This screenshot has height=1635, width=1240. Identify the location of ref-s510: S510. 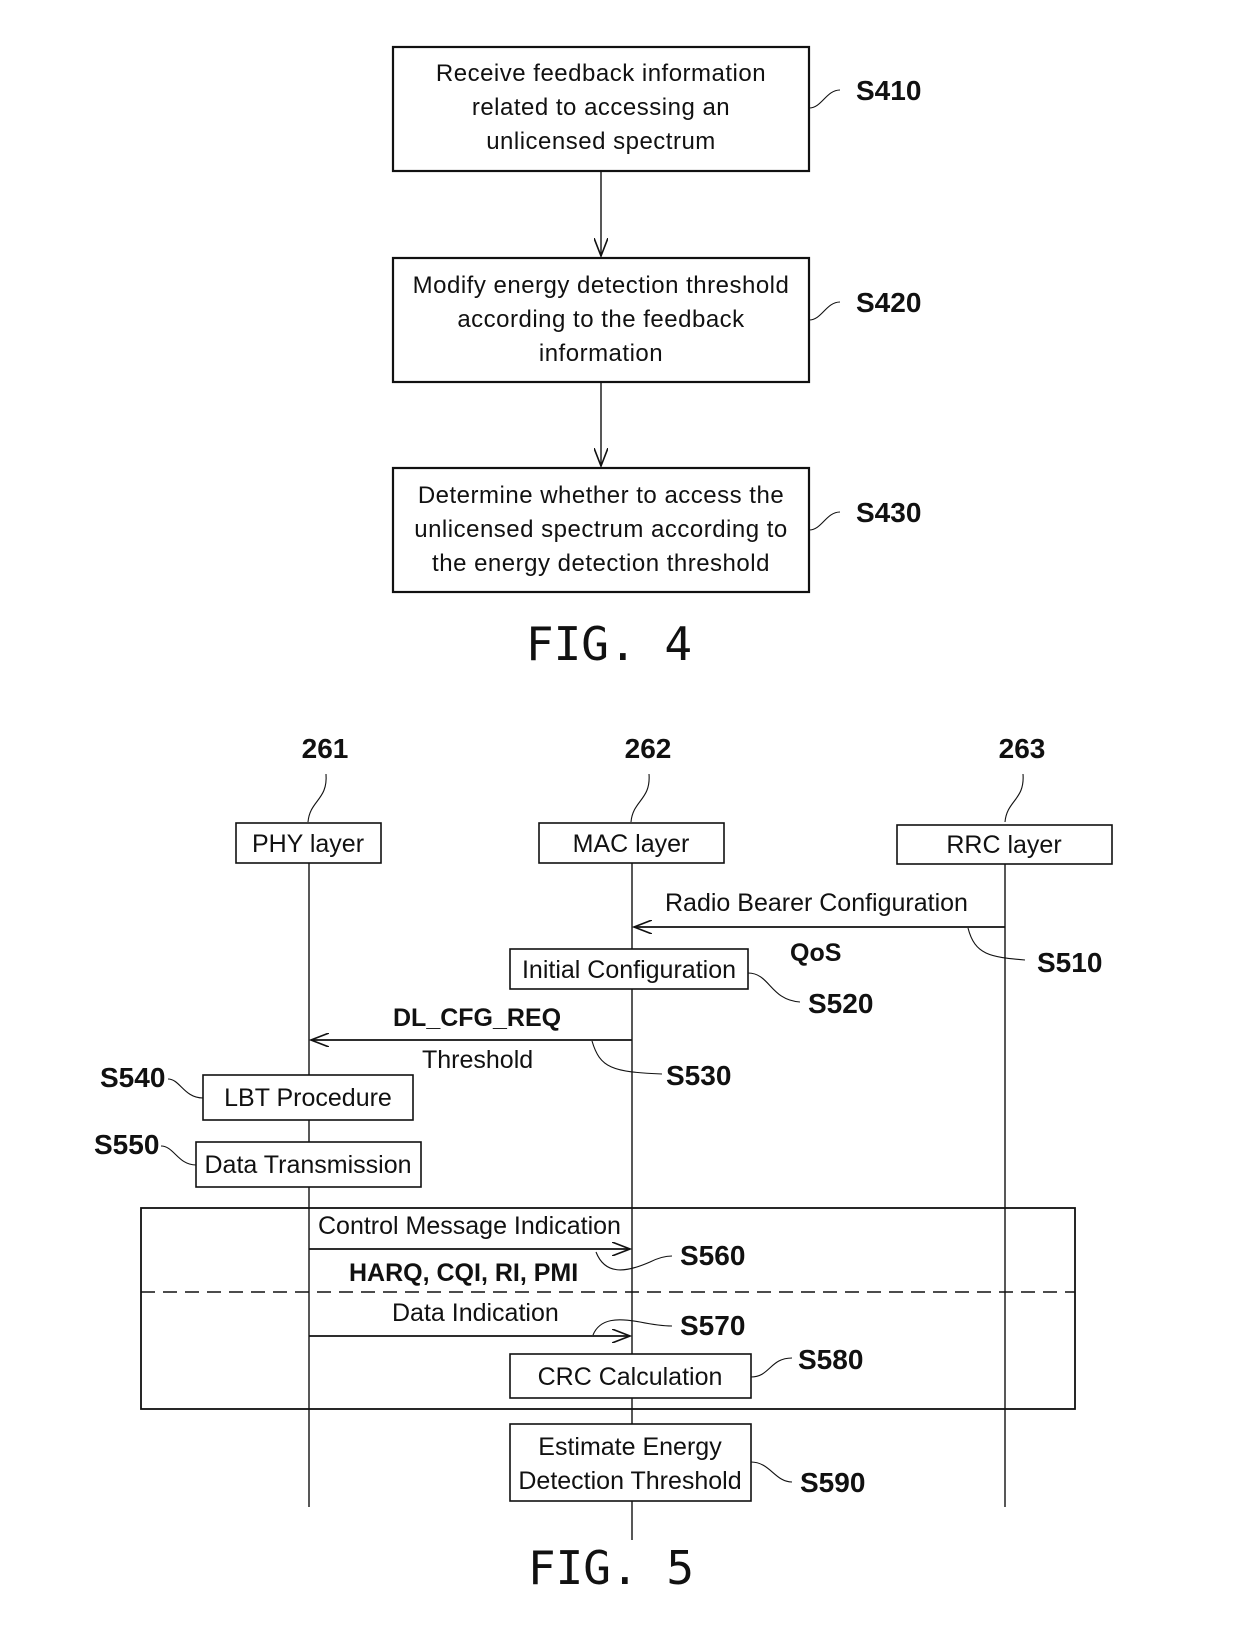
(1069, 962).